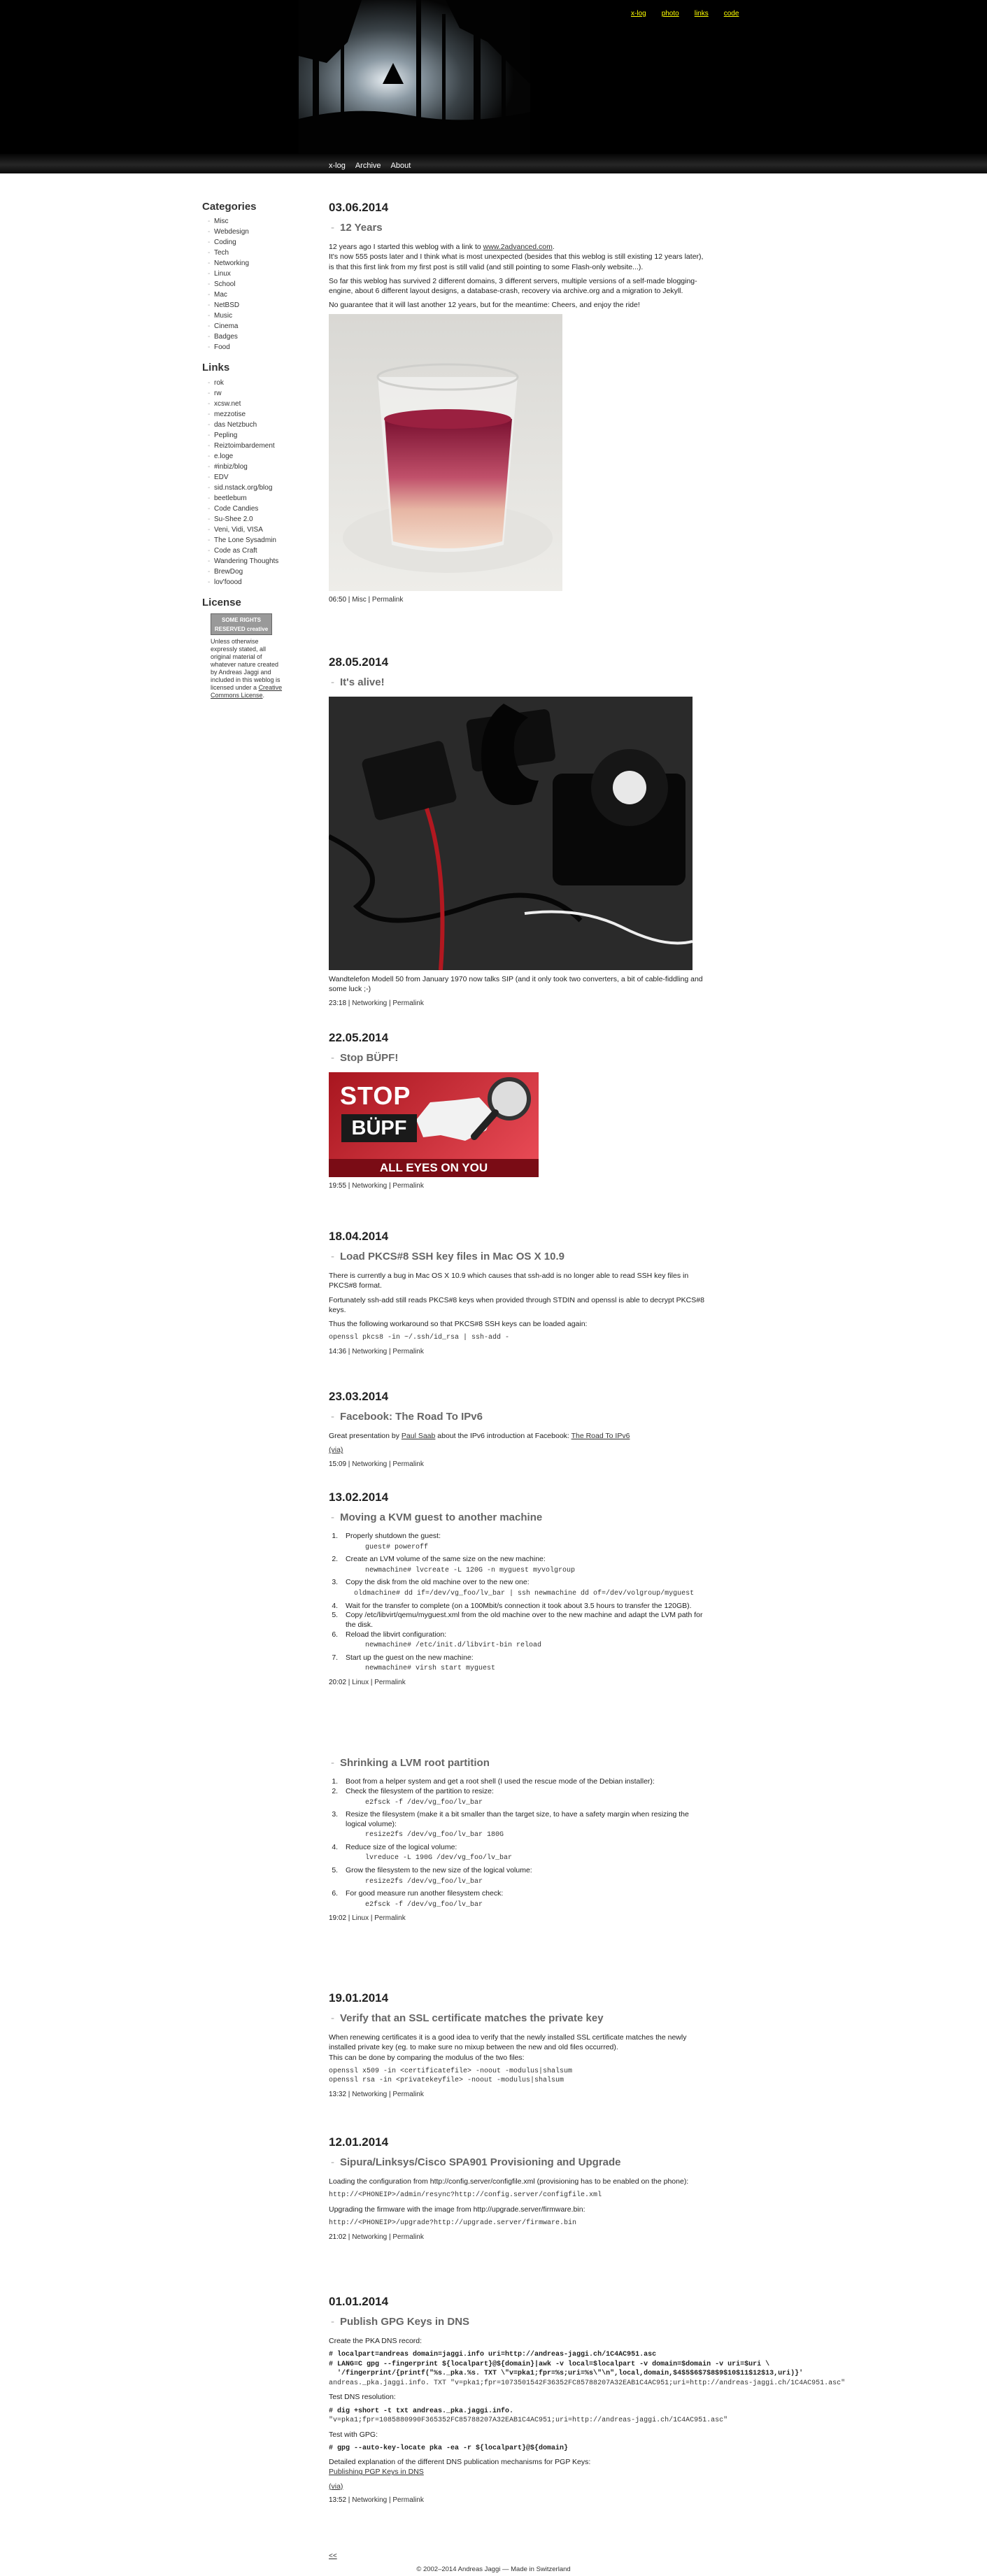  Describe the element at coordinates (218, 393) in the screenshot. I see `blogroll-link: rw` at that location.